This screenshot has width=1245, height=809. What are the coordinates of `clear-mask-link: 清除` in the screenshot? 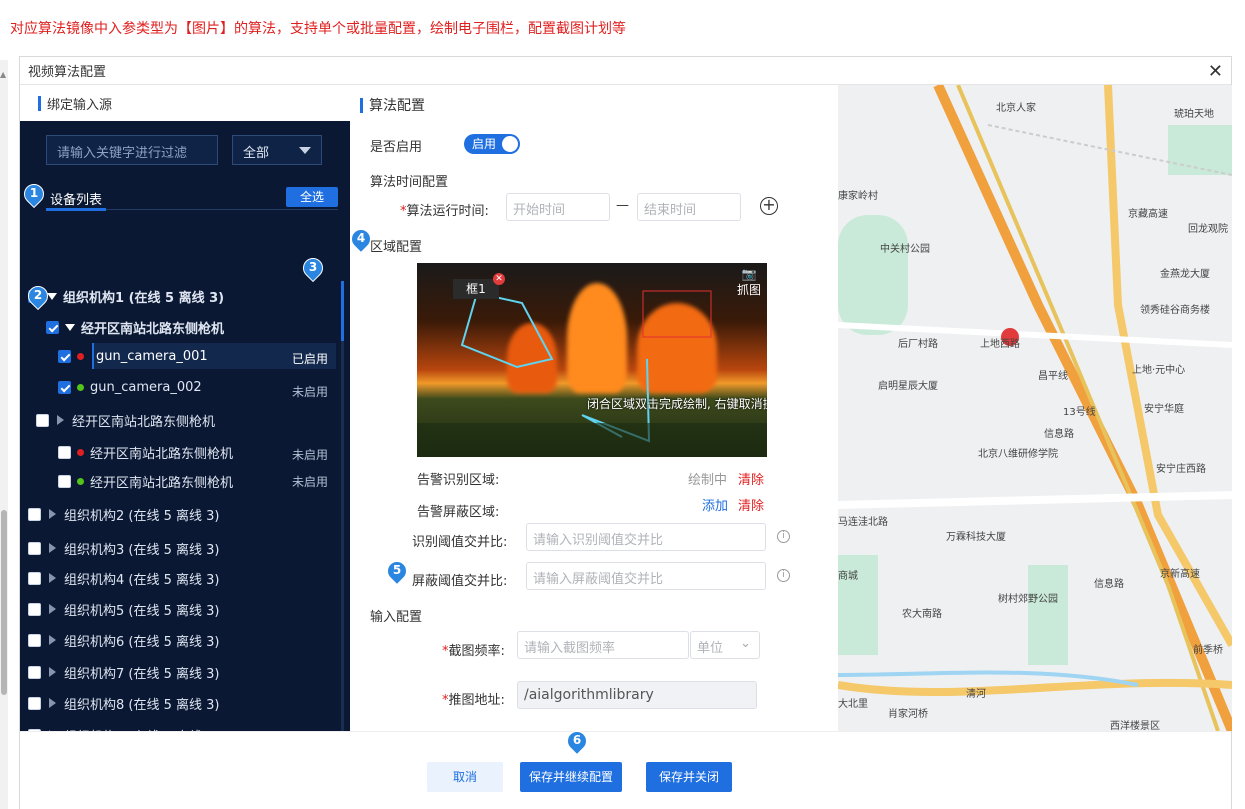 It's located at (751, 504).